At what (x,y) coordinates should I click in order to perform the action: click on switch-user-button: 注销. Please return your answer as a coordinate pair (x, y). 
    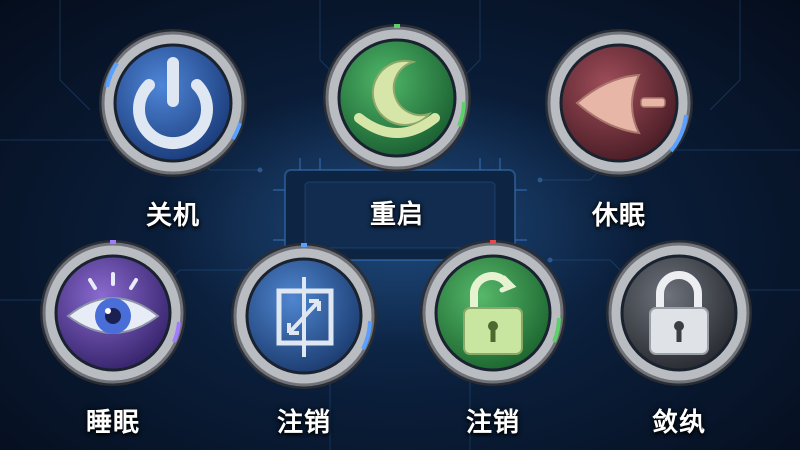
    Looking at the image, I should click on (304, 339).